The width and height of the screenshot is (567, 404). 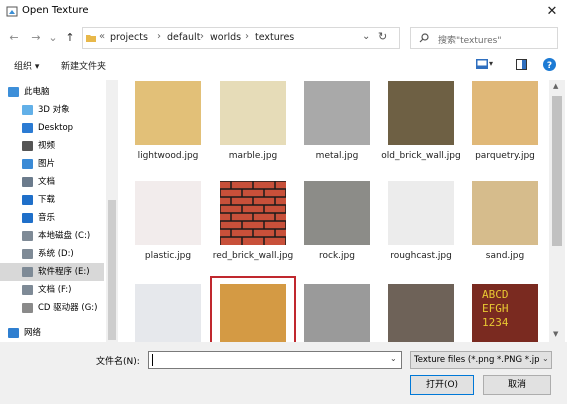 I want to click on sidebar-item-label: 3D 对象, so click(x=54, y=110).